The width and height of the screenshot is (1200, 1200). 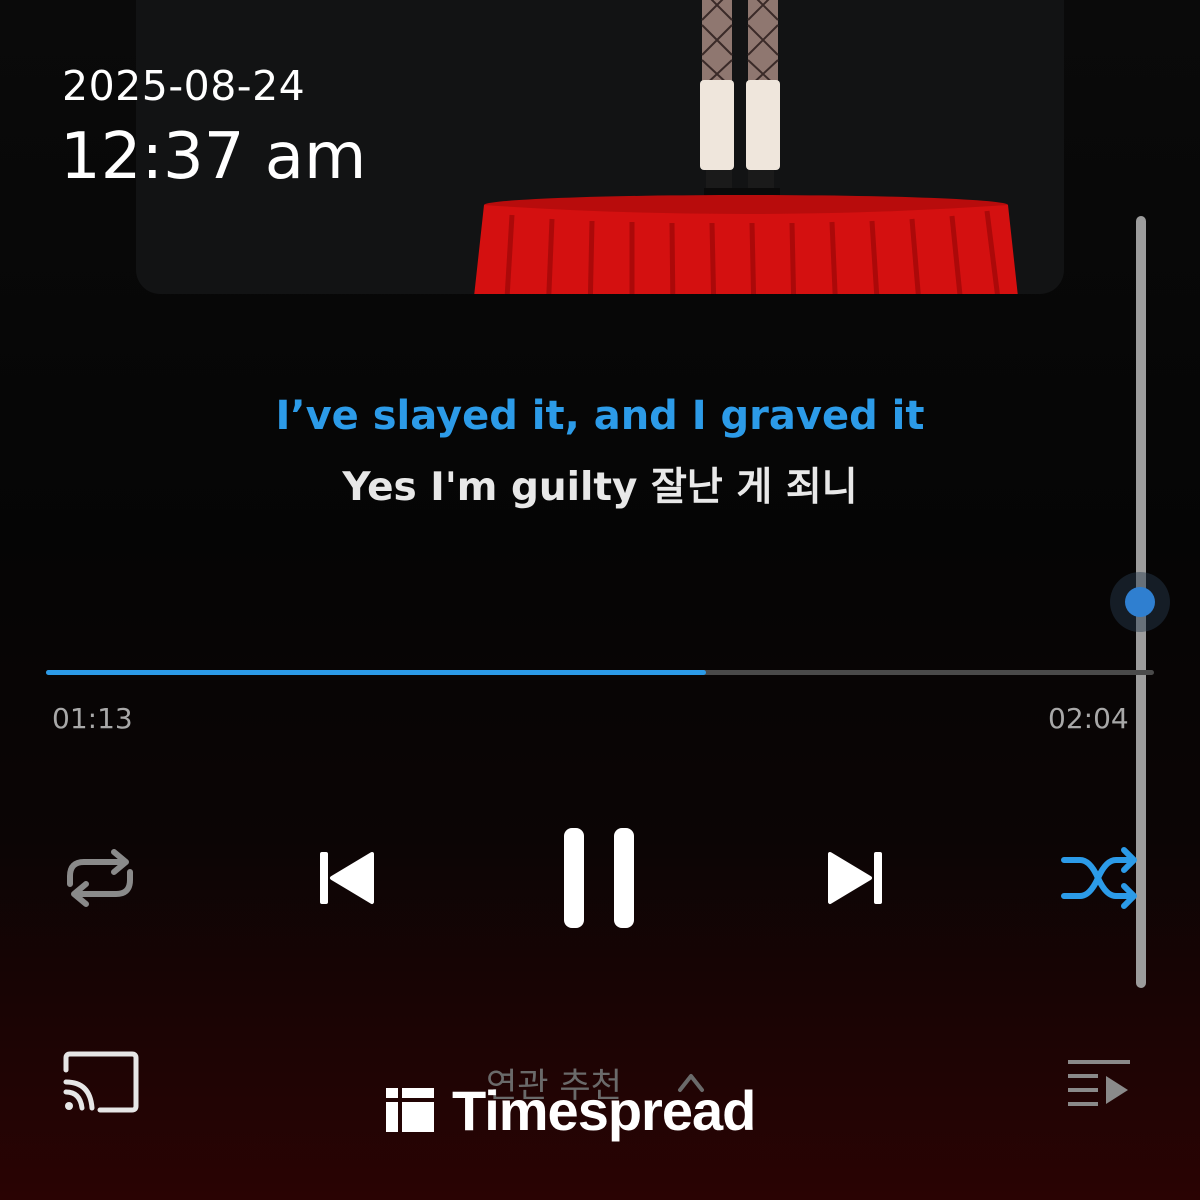 I want to click on watermark-brand: Timespread, so click(x=604, y=1110).